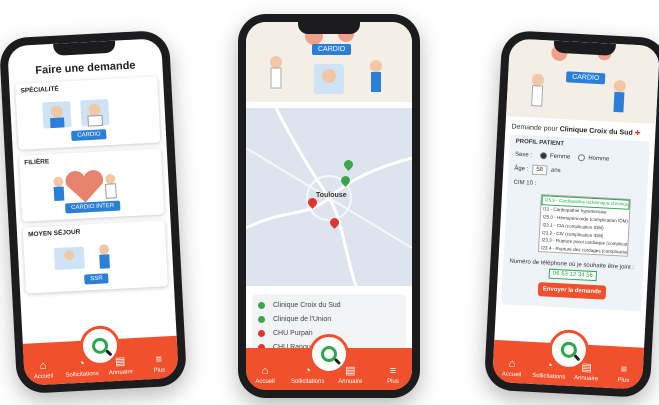 The image size is (659, 405). I want to click on sex-row: Sexe : Femme Homme, so click(579, 158).